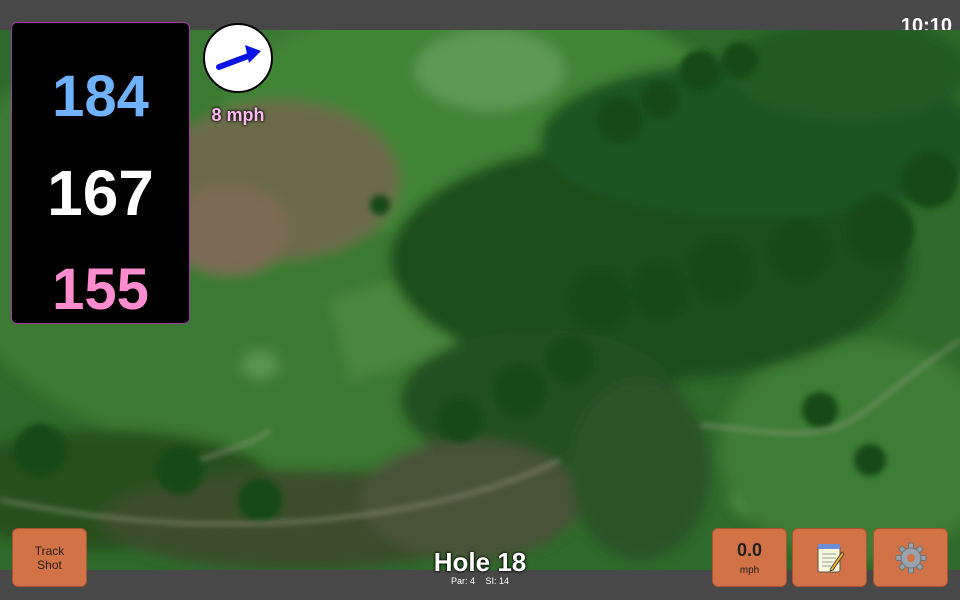 The width and height of the screenshot is (960, 600). I want to click on hole-info: Hole 18 Par: 4 SI: 14, so click(480, 567).